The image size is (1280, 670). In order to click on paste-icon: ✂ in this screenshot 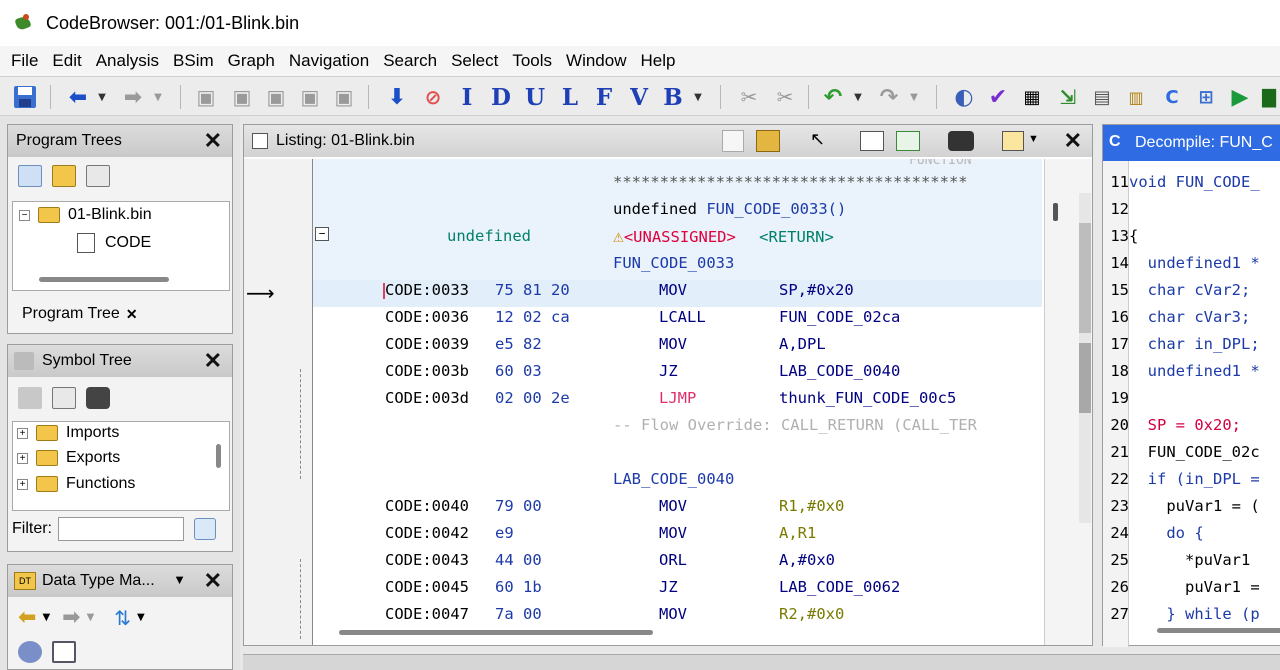, I will do `click(785, 97)`.